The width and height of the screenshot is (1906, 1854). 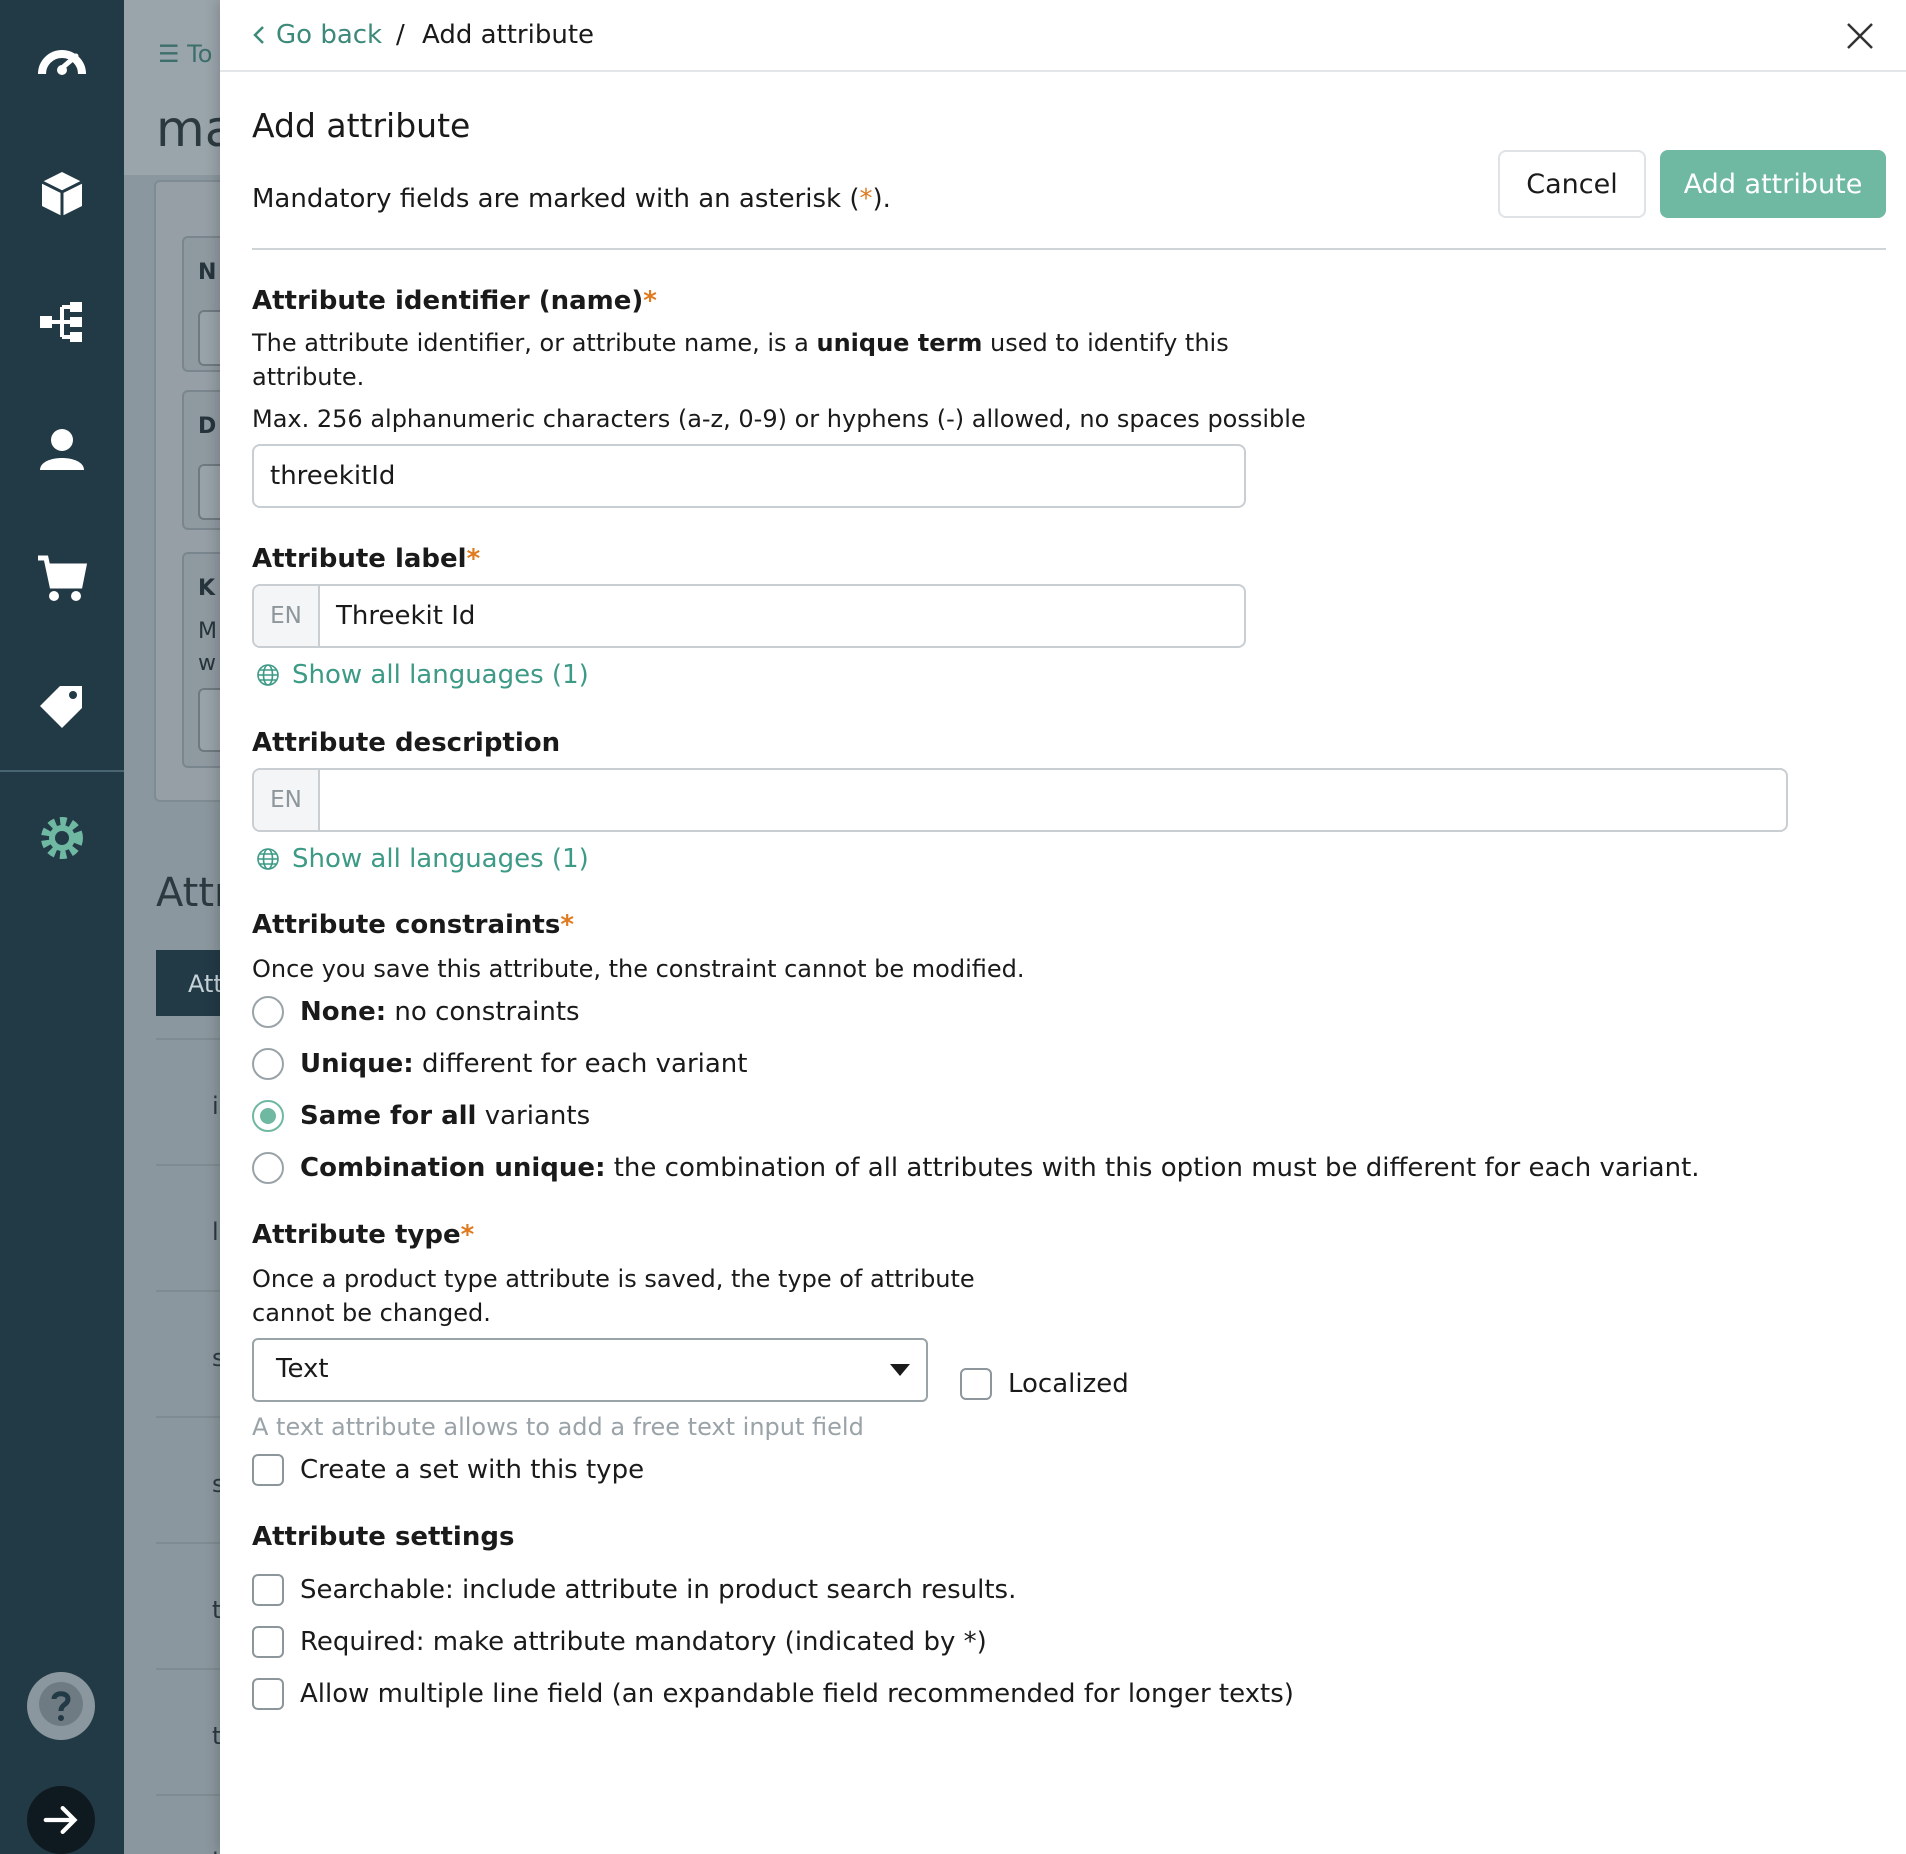 What do you see at coordinates (359, 559) in the screenshot?
I see `attribute-label-label-text: Attribute label` at bounding box center [359, 559].